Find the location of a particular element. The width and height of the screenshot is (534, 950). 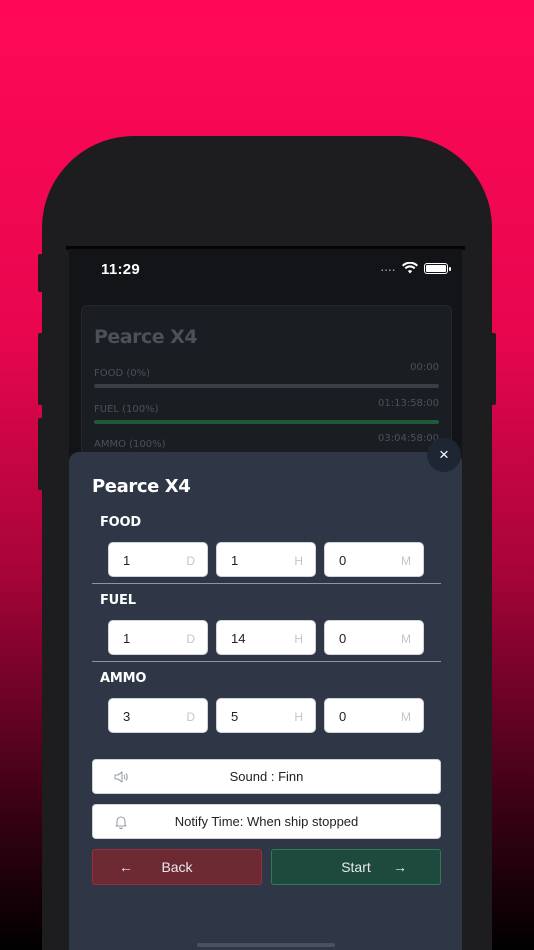

field-value: 14 is located at coordinates (238, 638).